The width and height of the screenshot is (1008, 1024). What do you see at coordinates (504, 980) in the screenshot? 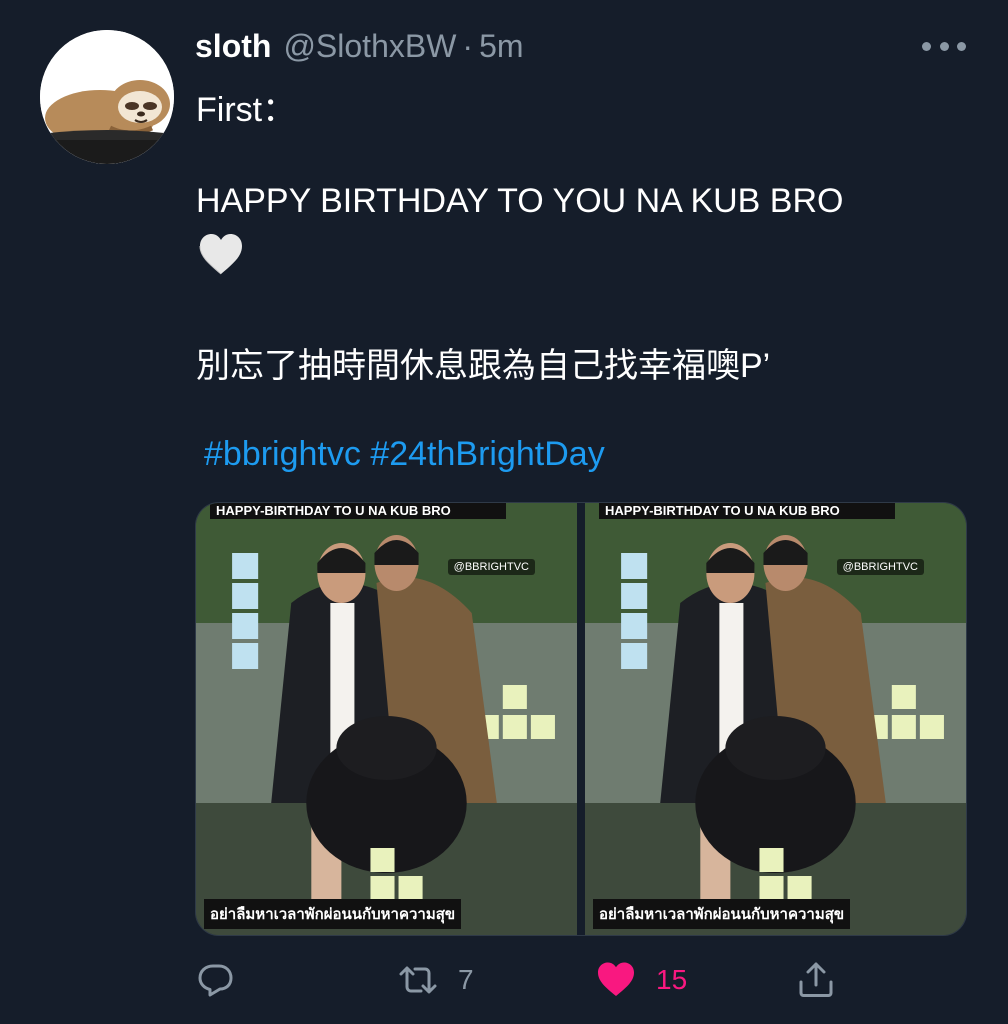
I see `tweet-actions: 7 15` at bounding box center [504, 980].